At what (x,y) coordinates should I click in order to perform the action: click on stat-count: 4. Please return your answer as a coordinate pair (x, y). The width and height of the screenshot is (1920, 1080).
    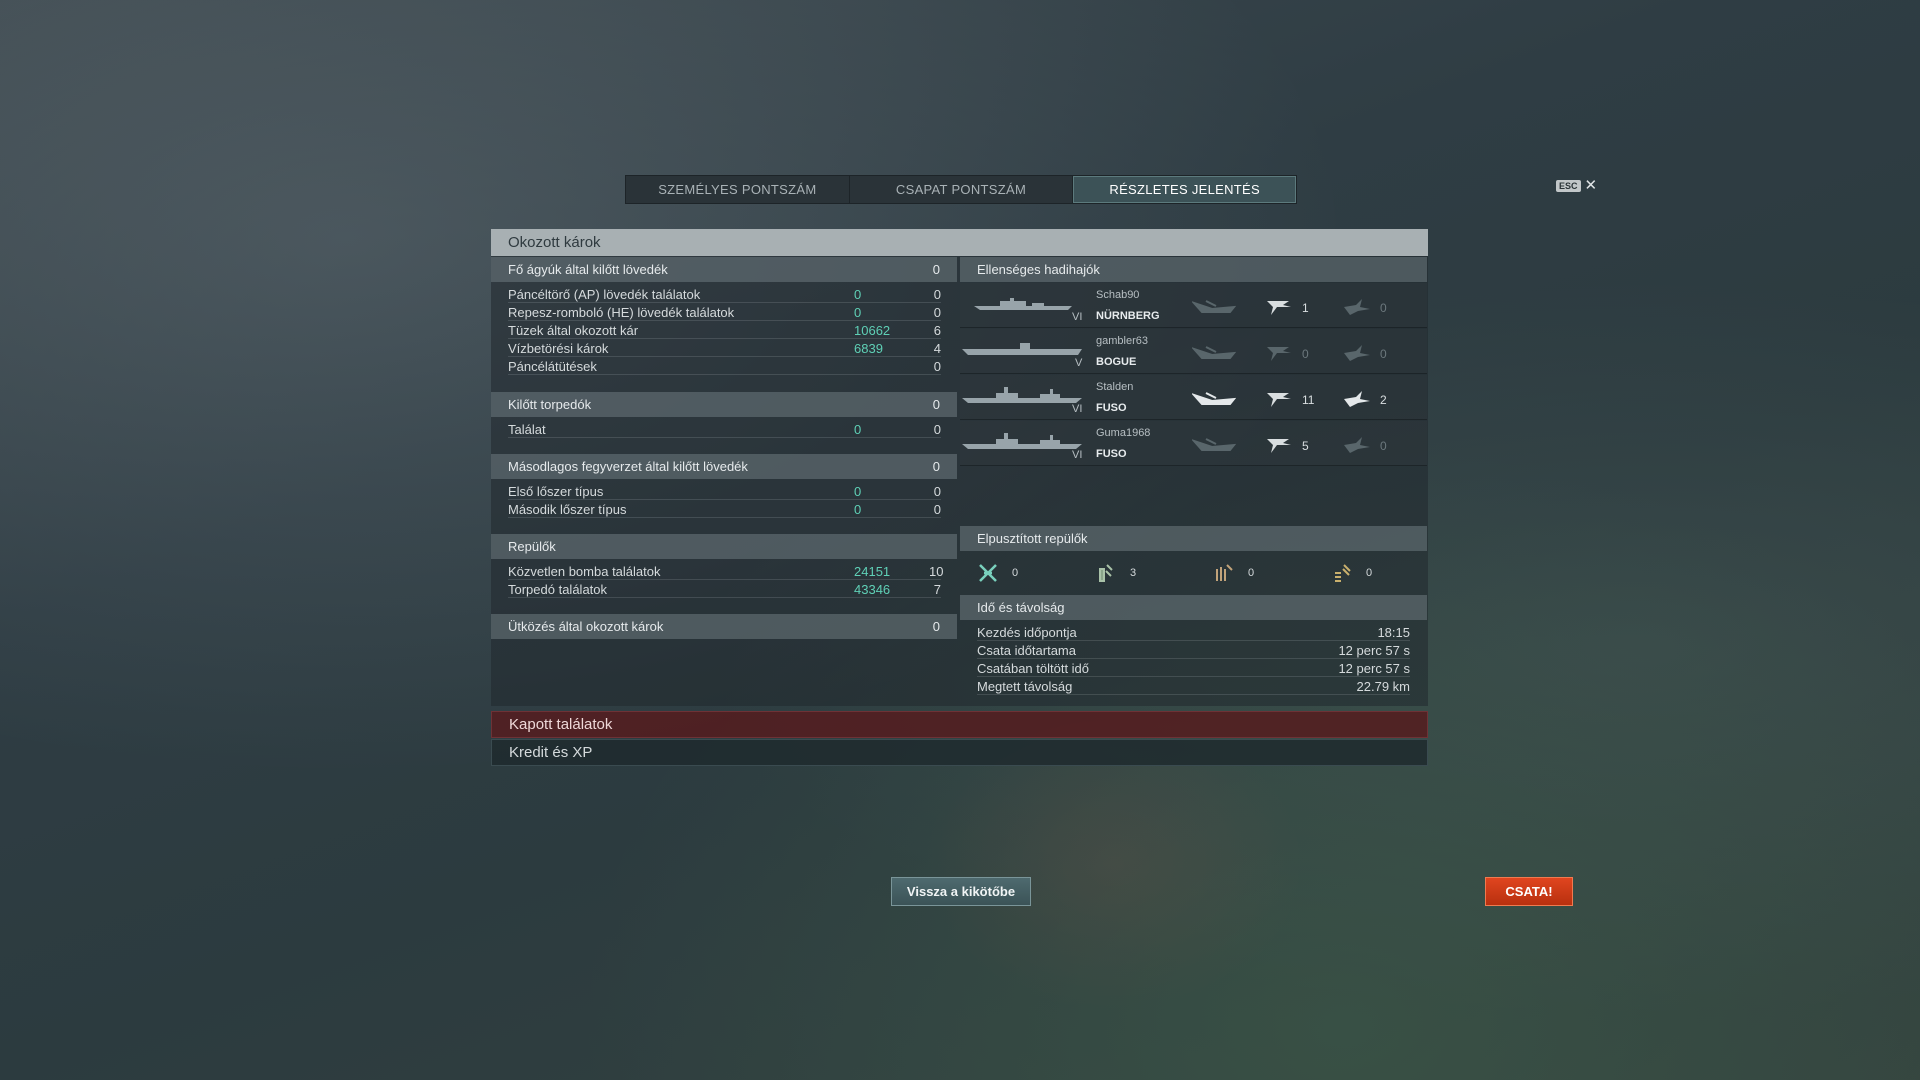
    Looking at the image, I should click on (937, 348).